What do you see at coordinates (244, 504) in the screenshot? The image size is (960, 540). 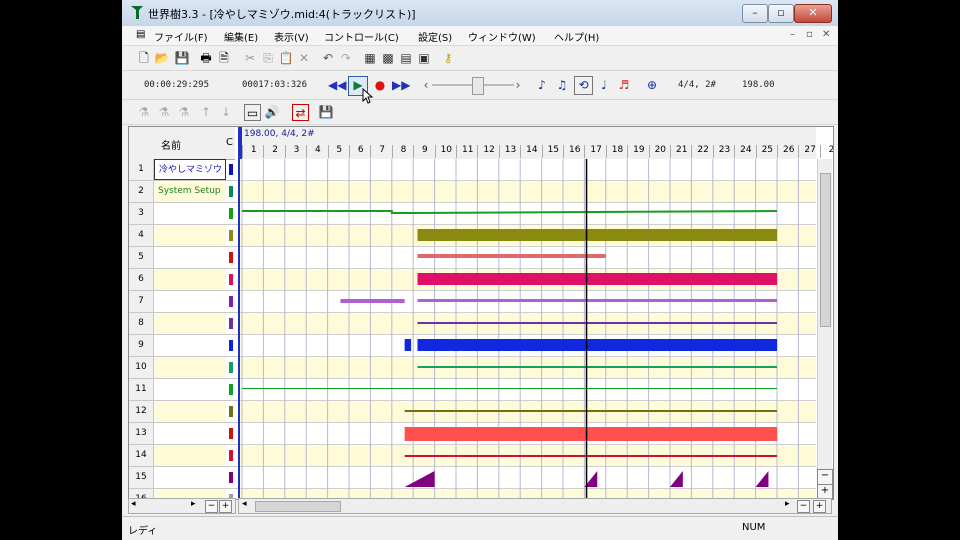 I see `seq-scroll-left-arrow-icon: ◂` at bounding box center [244, 504].